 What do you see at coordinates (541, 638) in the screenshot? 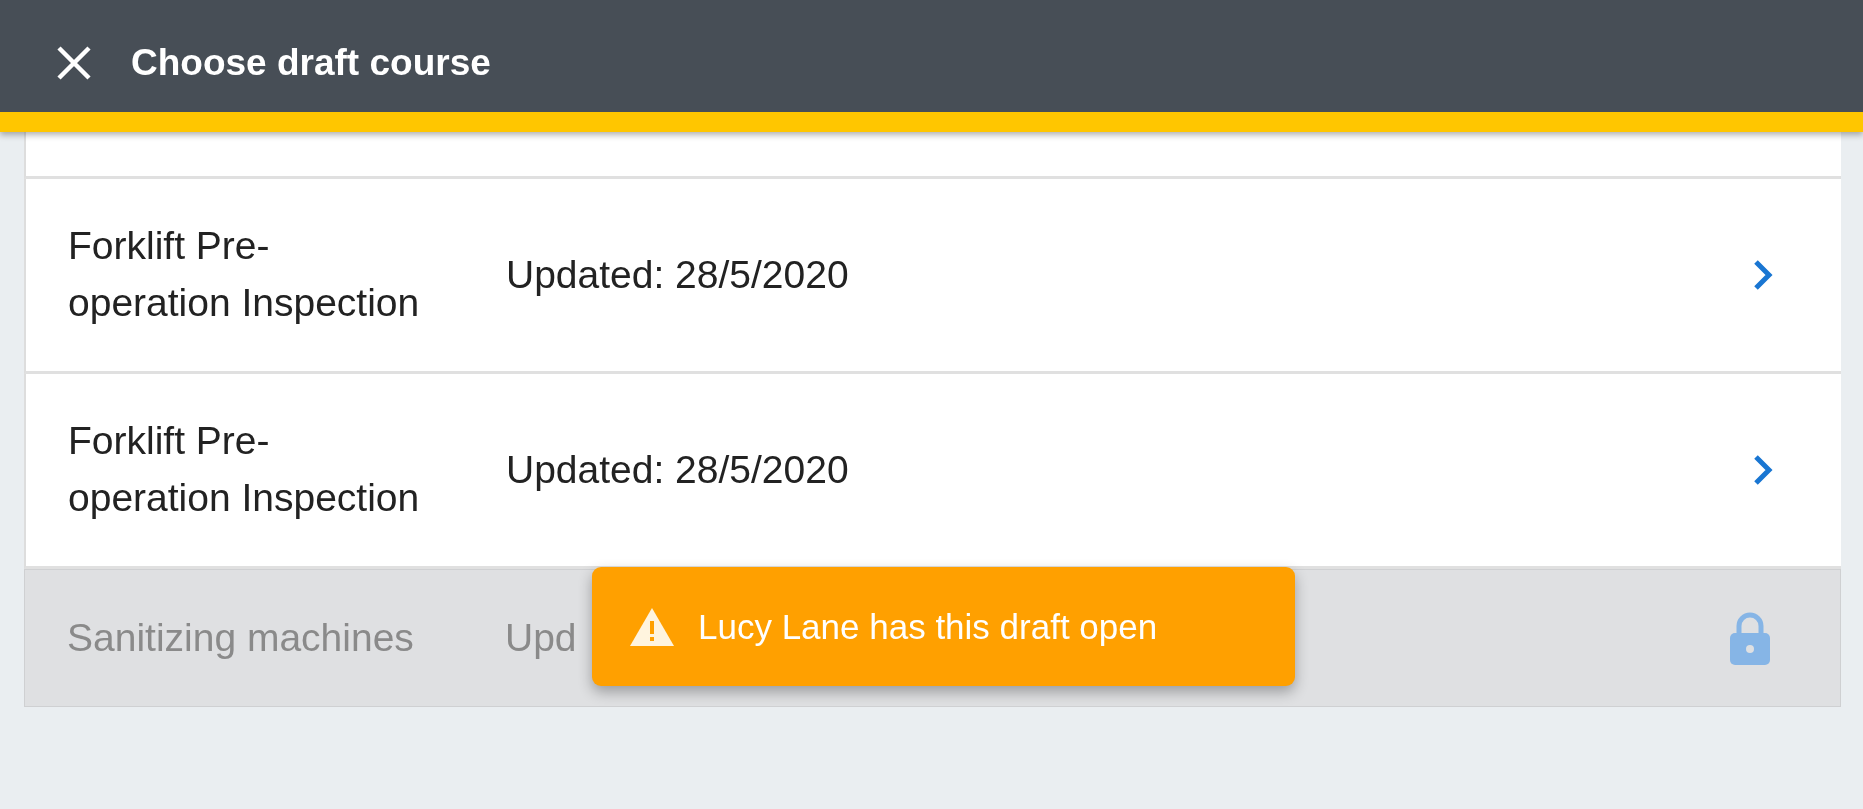
I see `updated-date: Upd` at bounding box center [541, 638].